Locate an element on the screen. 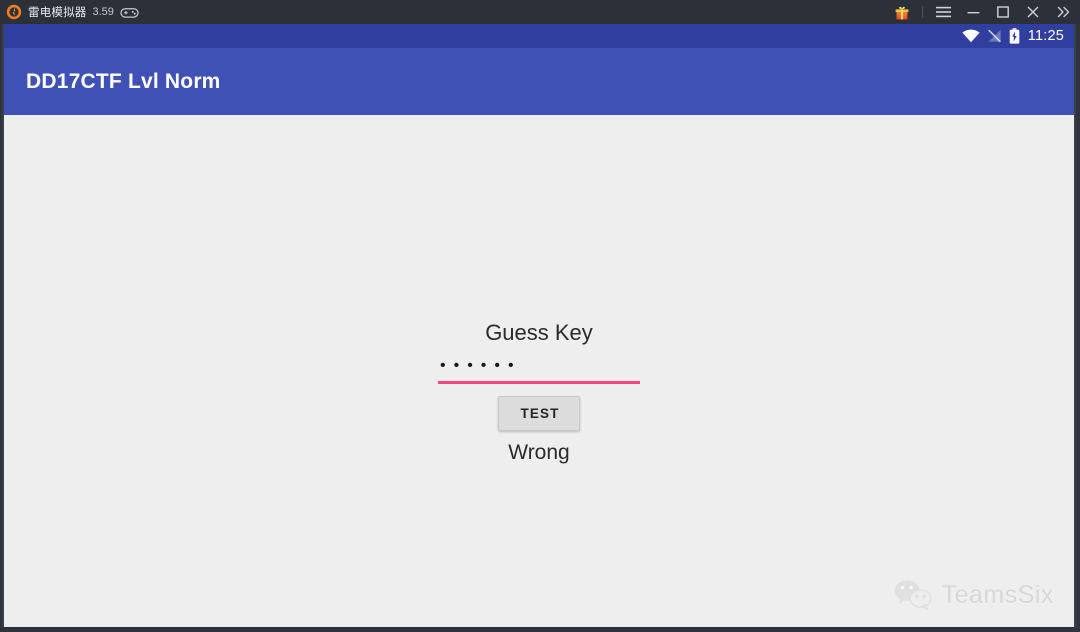 Image resolution: width=1080 pixels, height=632 pixels. app-bar: DD17CTF Lvl Norm is located at coordinates (539, 81).